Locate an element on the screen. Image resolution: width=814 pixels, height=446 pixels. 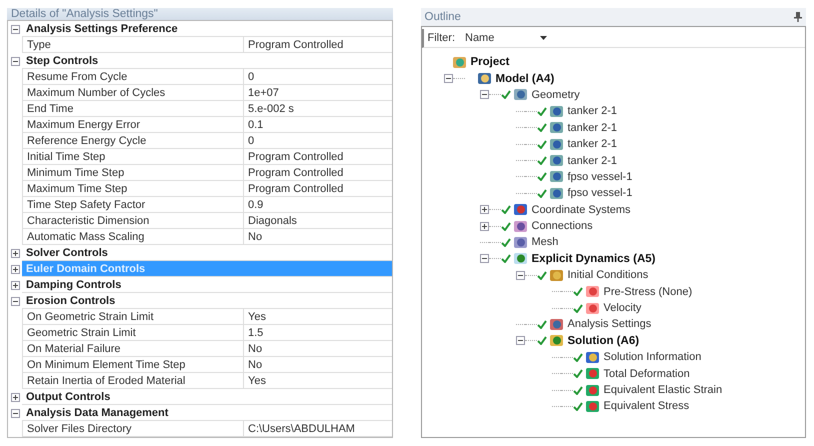
caret-icon is located at coordinates (544, 38).